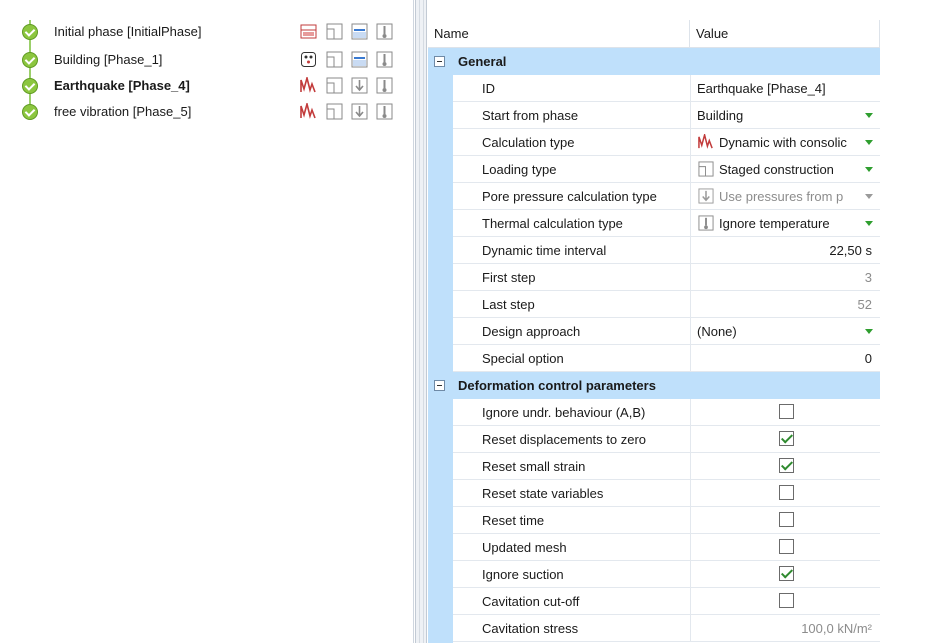 The image size is (930, 643). I want to click on start-from-phase-dropdown: Building, so click(785, 115).